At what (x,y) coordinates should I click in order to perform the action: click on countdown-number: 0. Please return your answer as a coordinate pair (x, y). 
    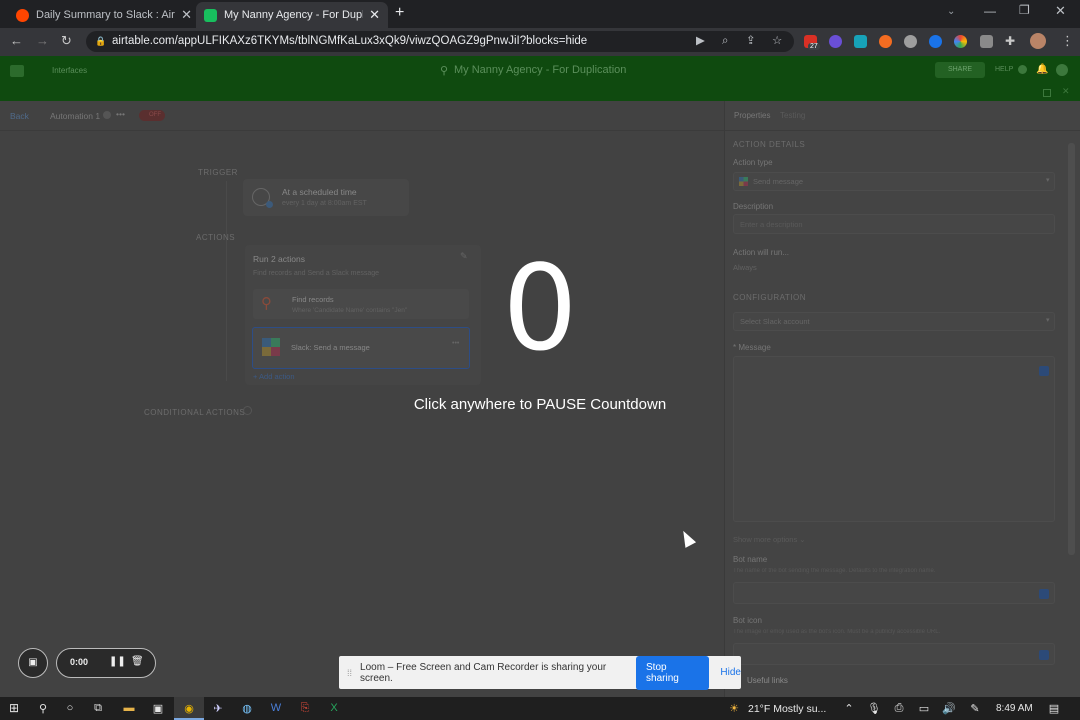
    Looking at the image, I should click on (540, 308).